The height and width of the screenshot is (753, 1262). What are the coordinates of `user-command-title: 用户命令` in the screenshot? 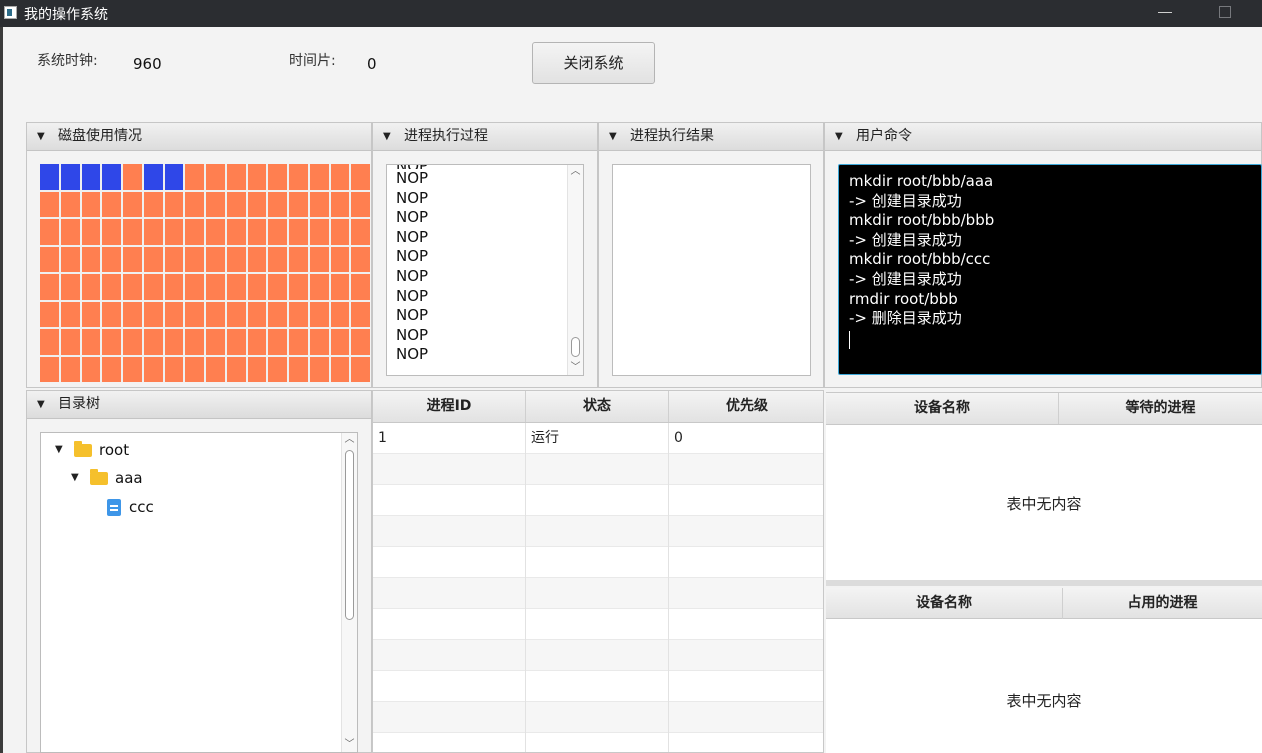 It's located at (884, 136).